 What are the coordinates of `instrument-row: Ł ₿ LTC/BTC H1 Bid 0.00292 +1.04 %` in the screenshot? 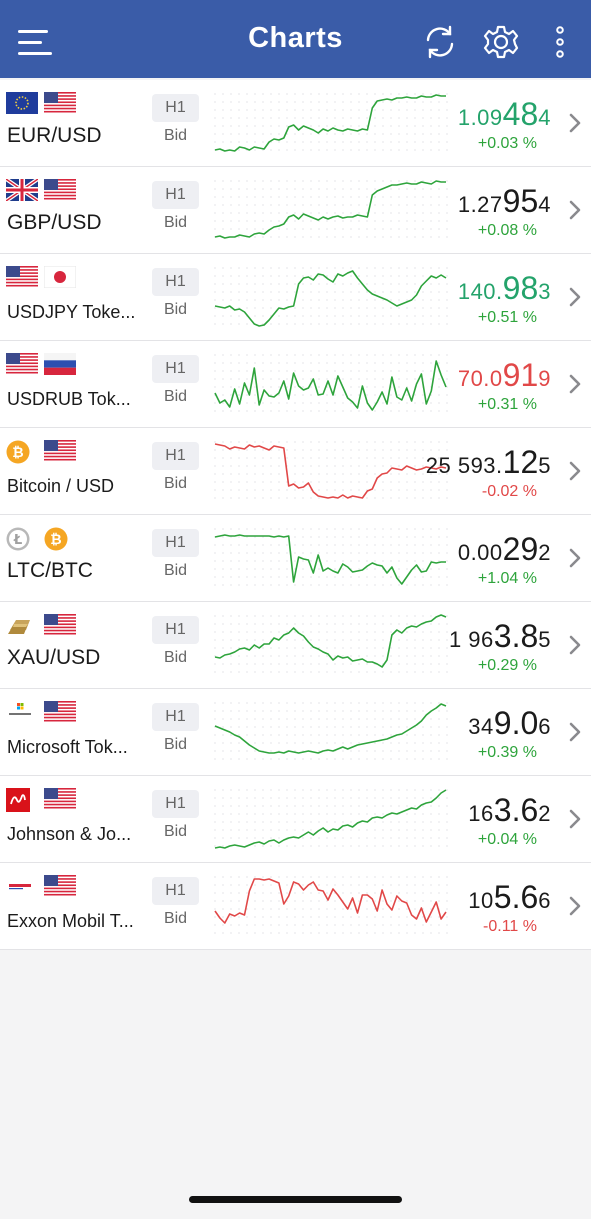 It's located at (295, 558).